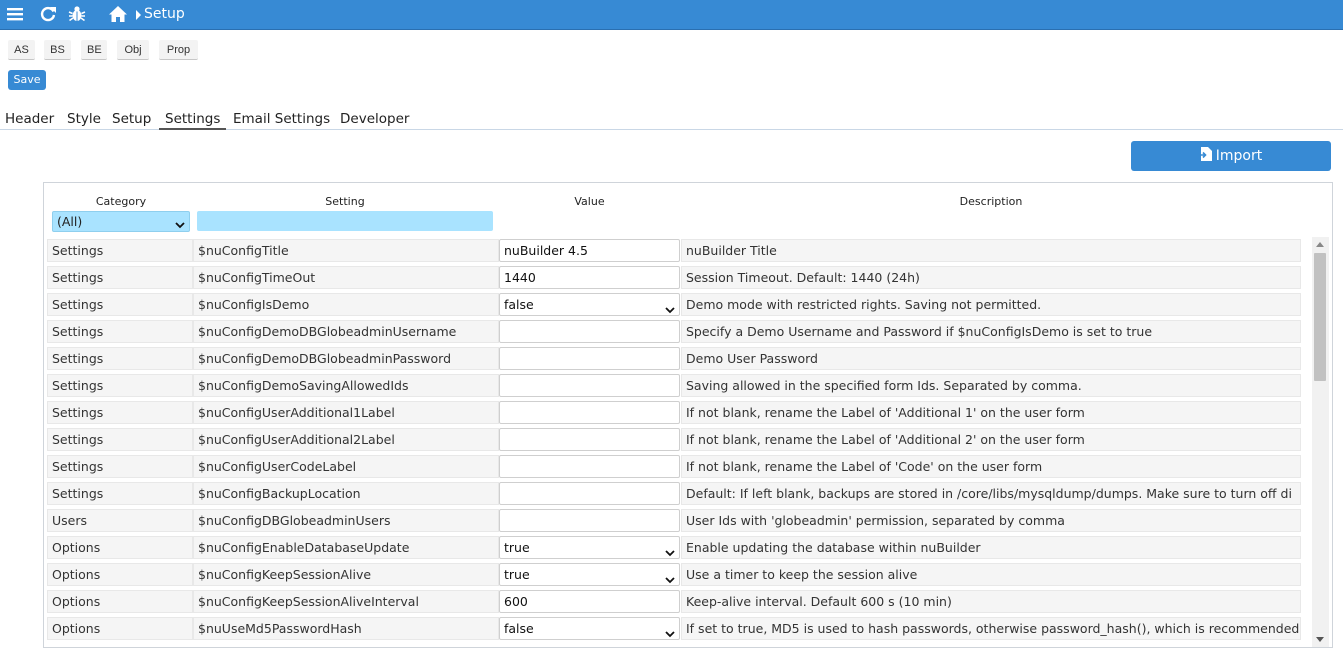 The height and width of the screenshot is (658, 1343). I want to click on category-filter-select: (All), so click(121, 221).